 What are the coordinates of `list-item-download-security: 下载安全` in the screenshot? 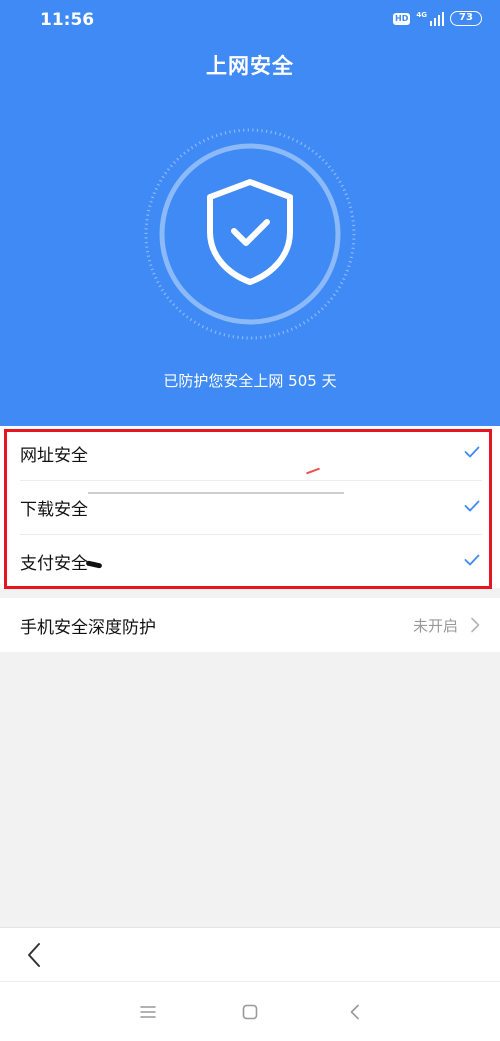 It's located at (250, 507).